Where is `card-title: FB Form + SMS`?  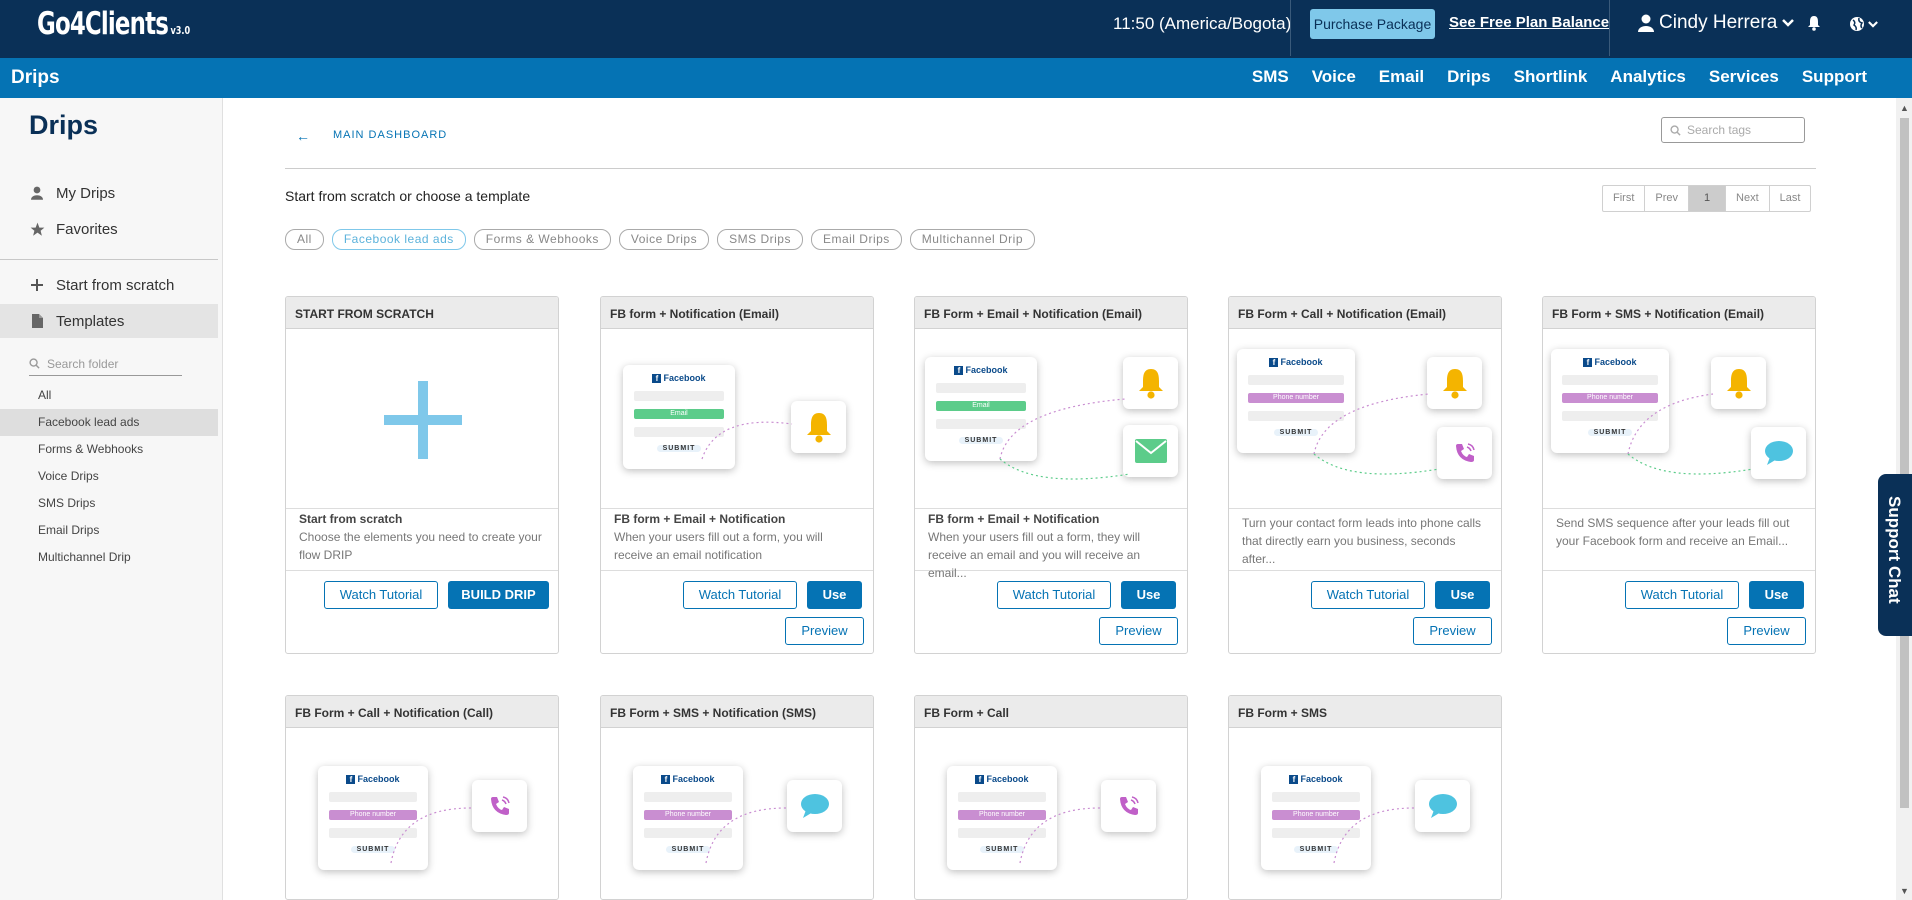
card-title: FB Form + SMS is located at coordinates (1365, 712).